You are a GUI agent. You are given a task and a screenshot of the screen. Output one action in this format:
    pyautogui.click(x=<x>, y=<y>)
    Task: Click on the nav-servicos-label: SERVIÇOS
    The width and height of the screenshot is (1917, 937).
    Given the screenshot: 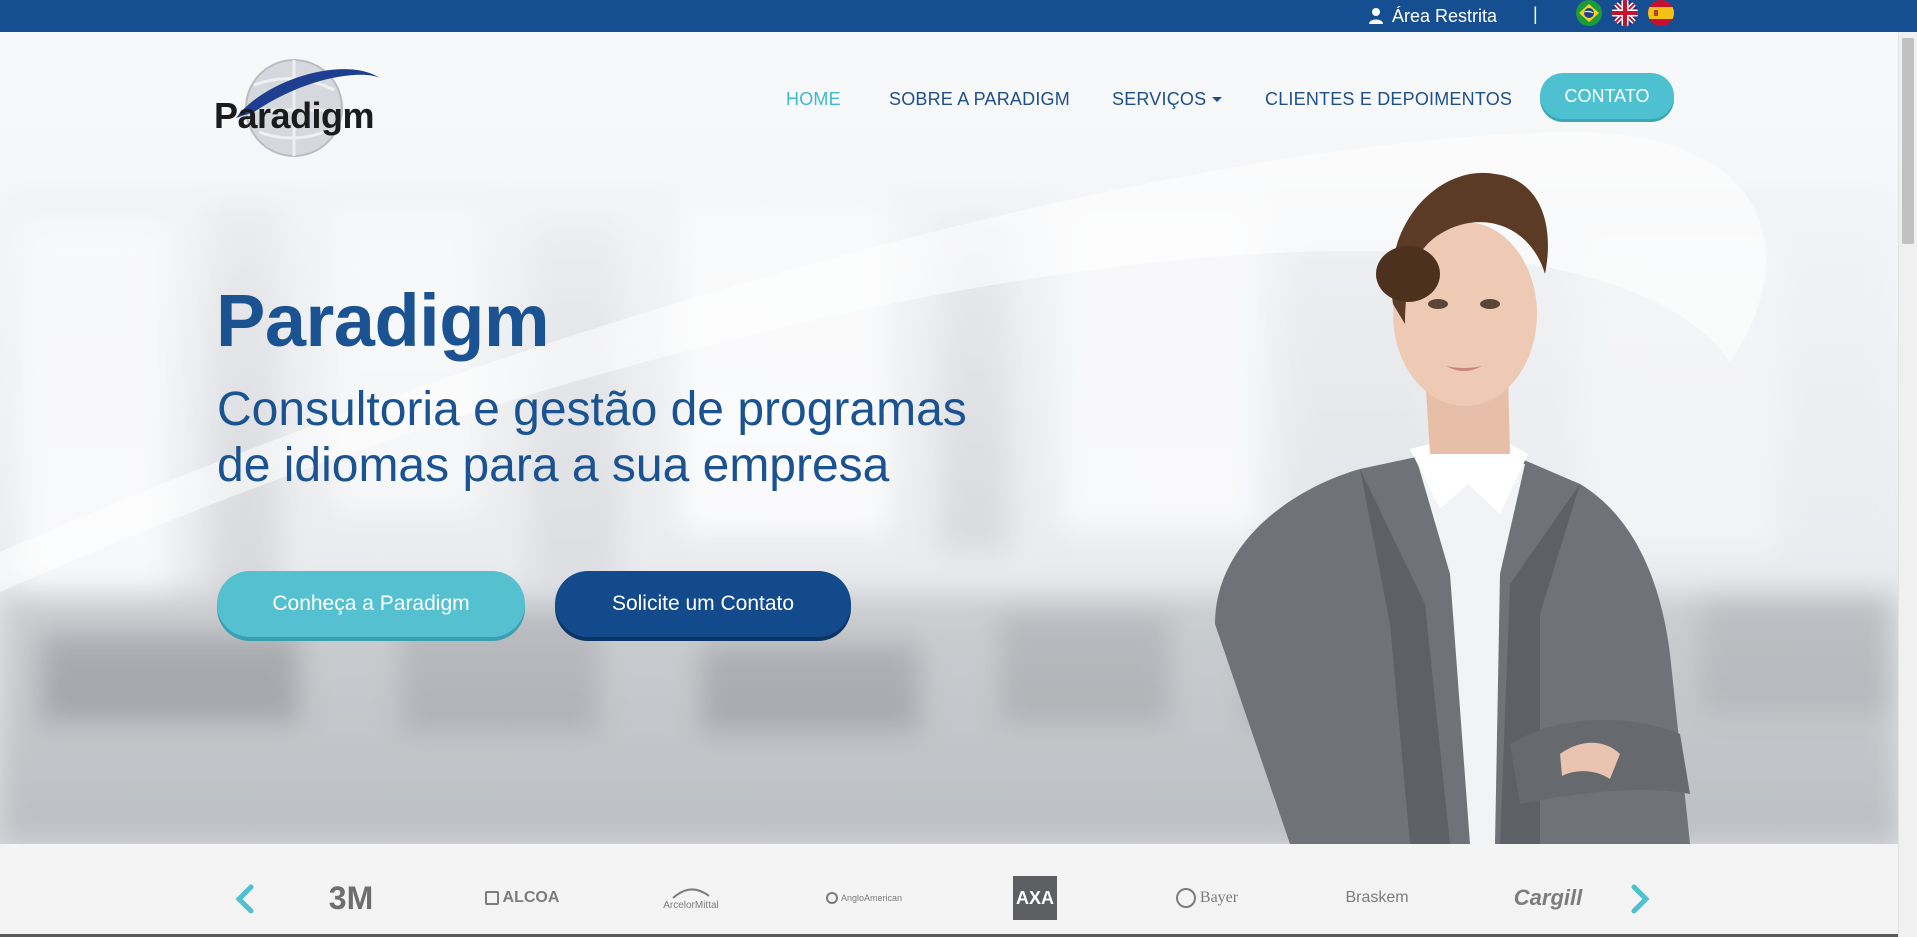 What is the action you would take?
    pyautogui.click(x=1159, y=98)
    